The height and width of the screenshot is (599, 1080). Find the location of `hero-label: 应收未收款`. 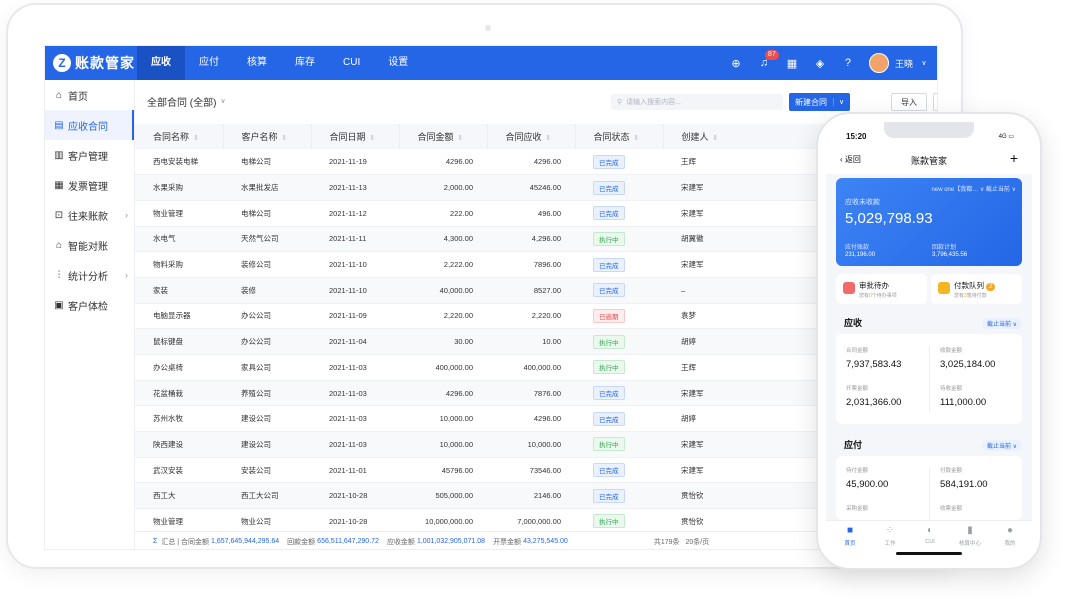

hero-label: 应收未收款 is located at coordinates (862, 202).